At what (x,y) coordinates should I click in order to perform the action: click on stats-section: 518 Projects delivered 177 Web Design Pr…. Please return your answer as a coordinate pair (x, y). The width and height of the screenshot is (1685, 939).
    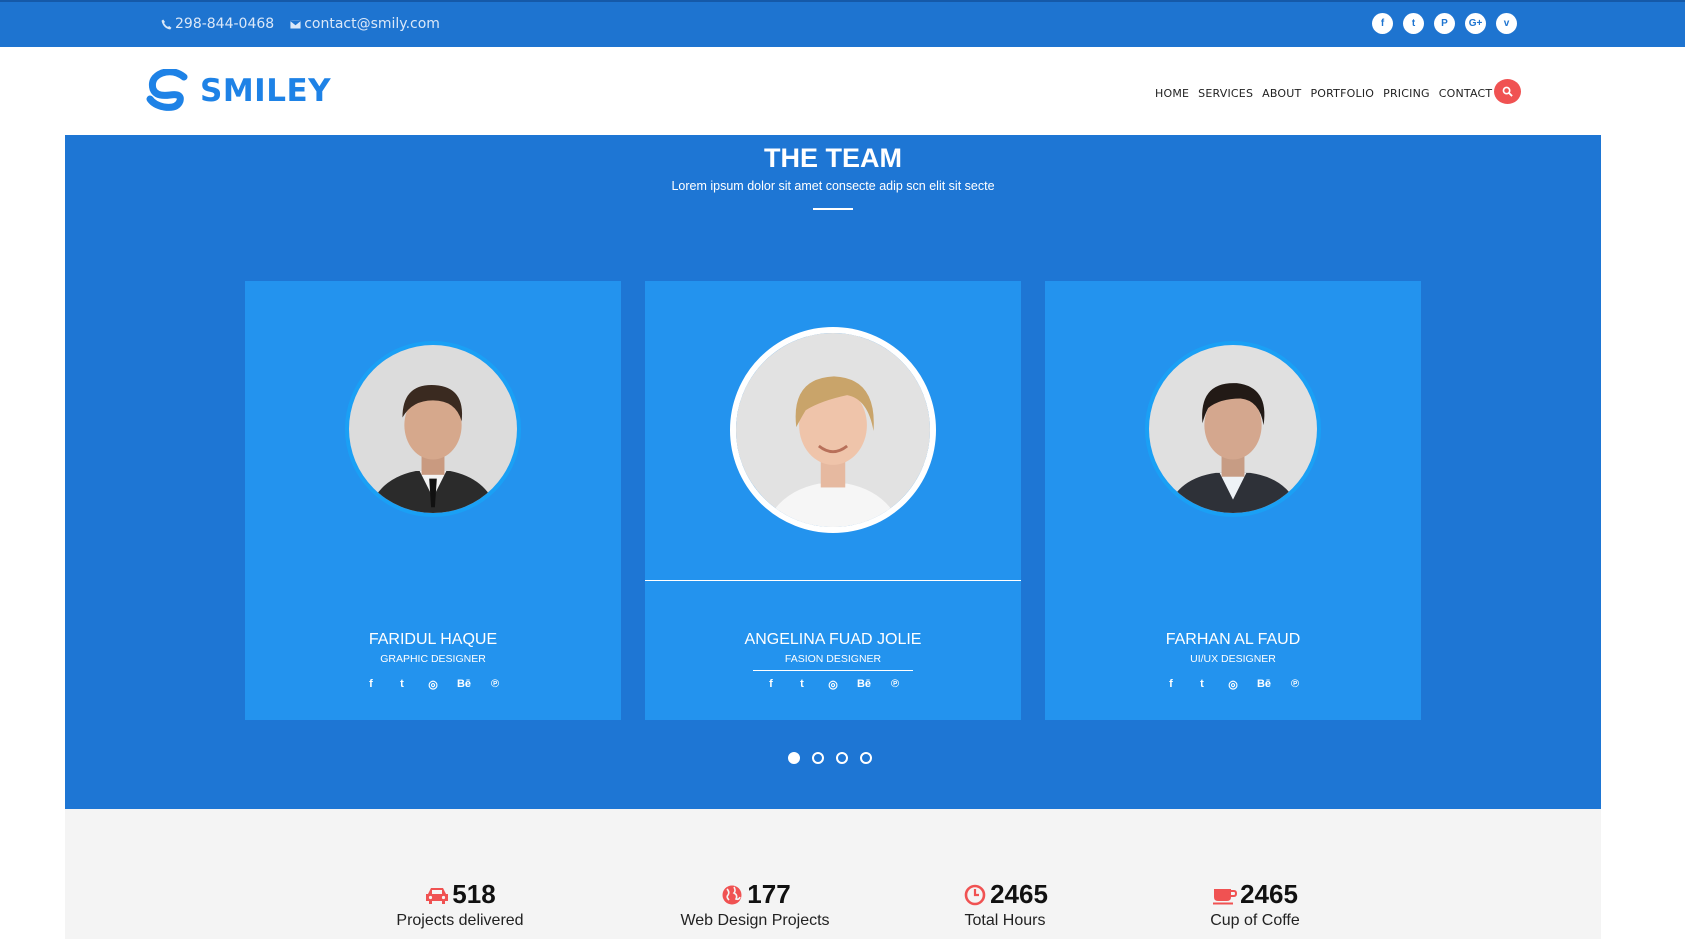
    Looking at the image, I should click on (833, 874).